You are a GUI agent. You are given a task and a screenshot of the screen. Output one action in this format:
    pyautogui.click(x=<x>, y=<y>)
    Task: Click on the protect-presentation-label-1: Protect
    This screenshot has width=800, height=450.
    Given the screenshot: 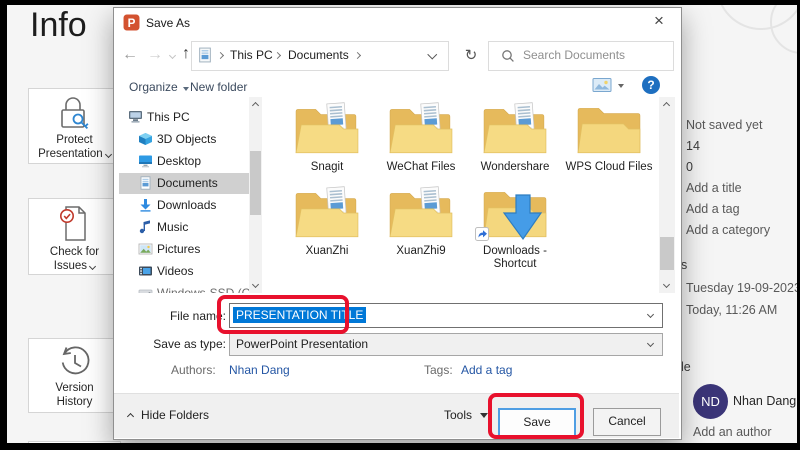 What is the action you would take?
    pyautogui.click(x=74, y=140)
    